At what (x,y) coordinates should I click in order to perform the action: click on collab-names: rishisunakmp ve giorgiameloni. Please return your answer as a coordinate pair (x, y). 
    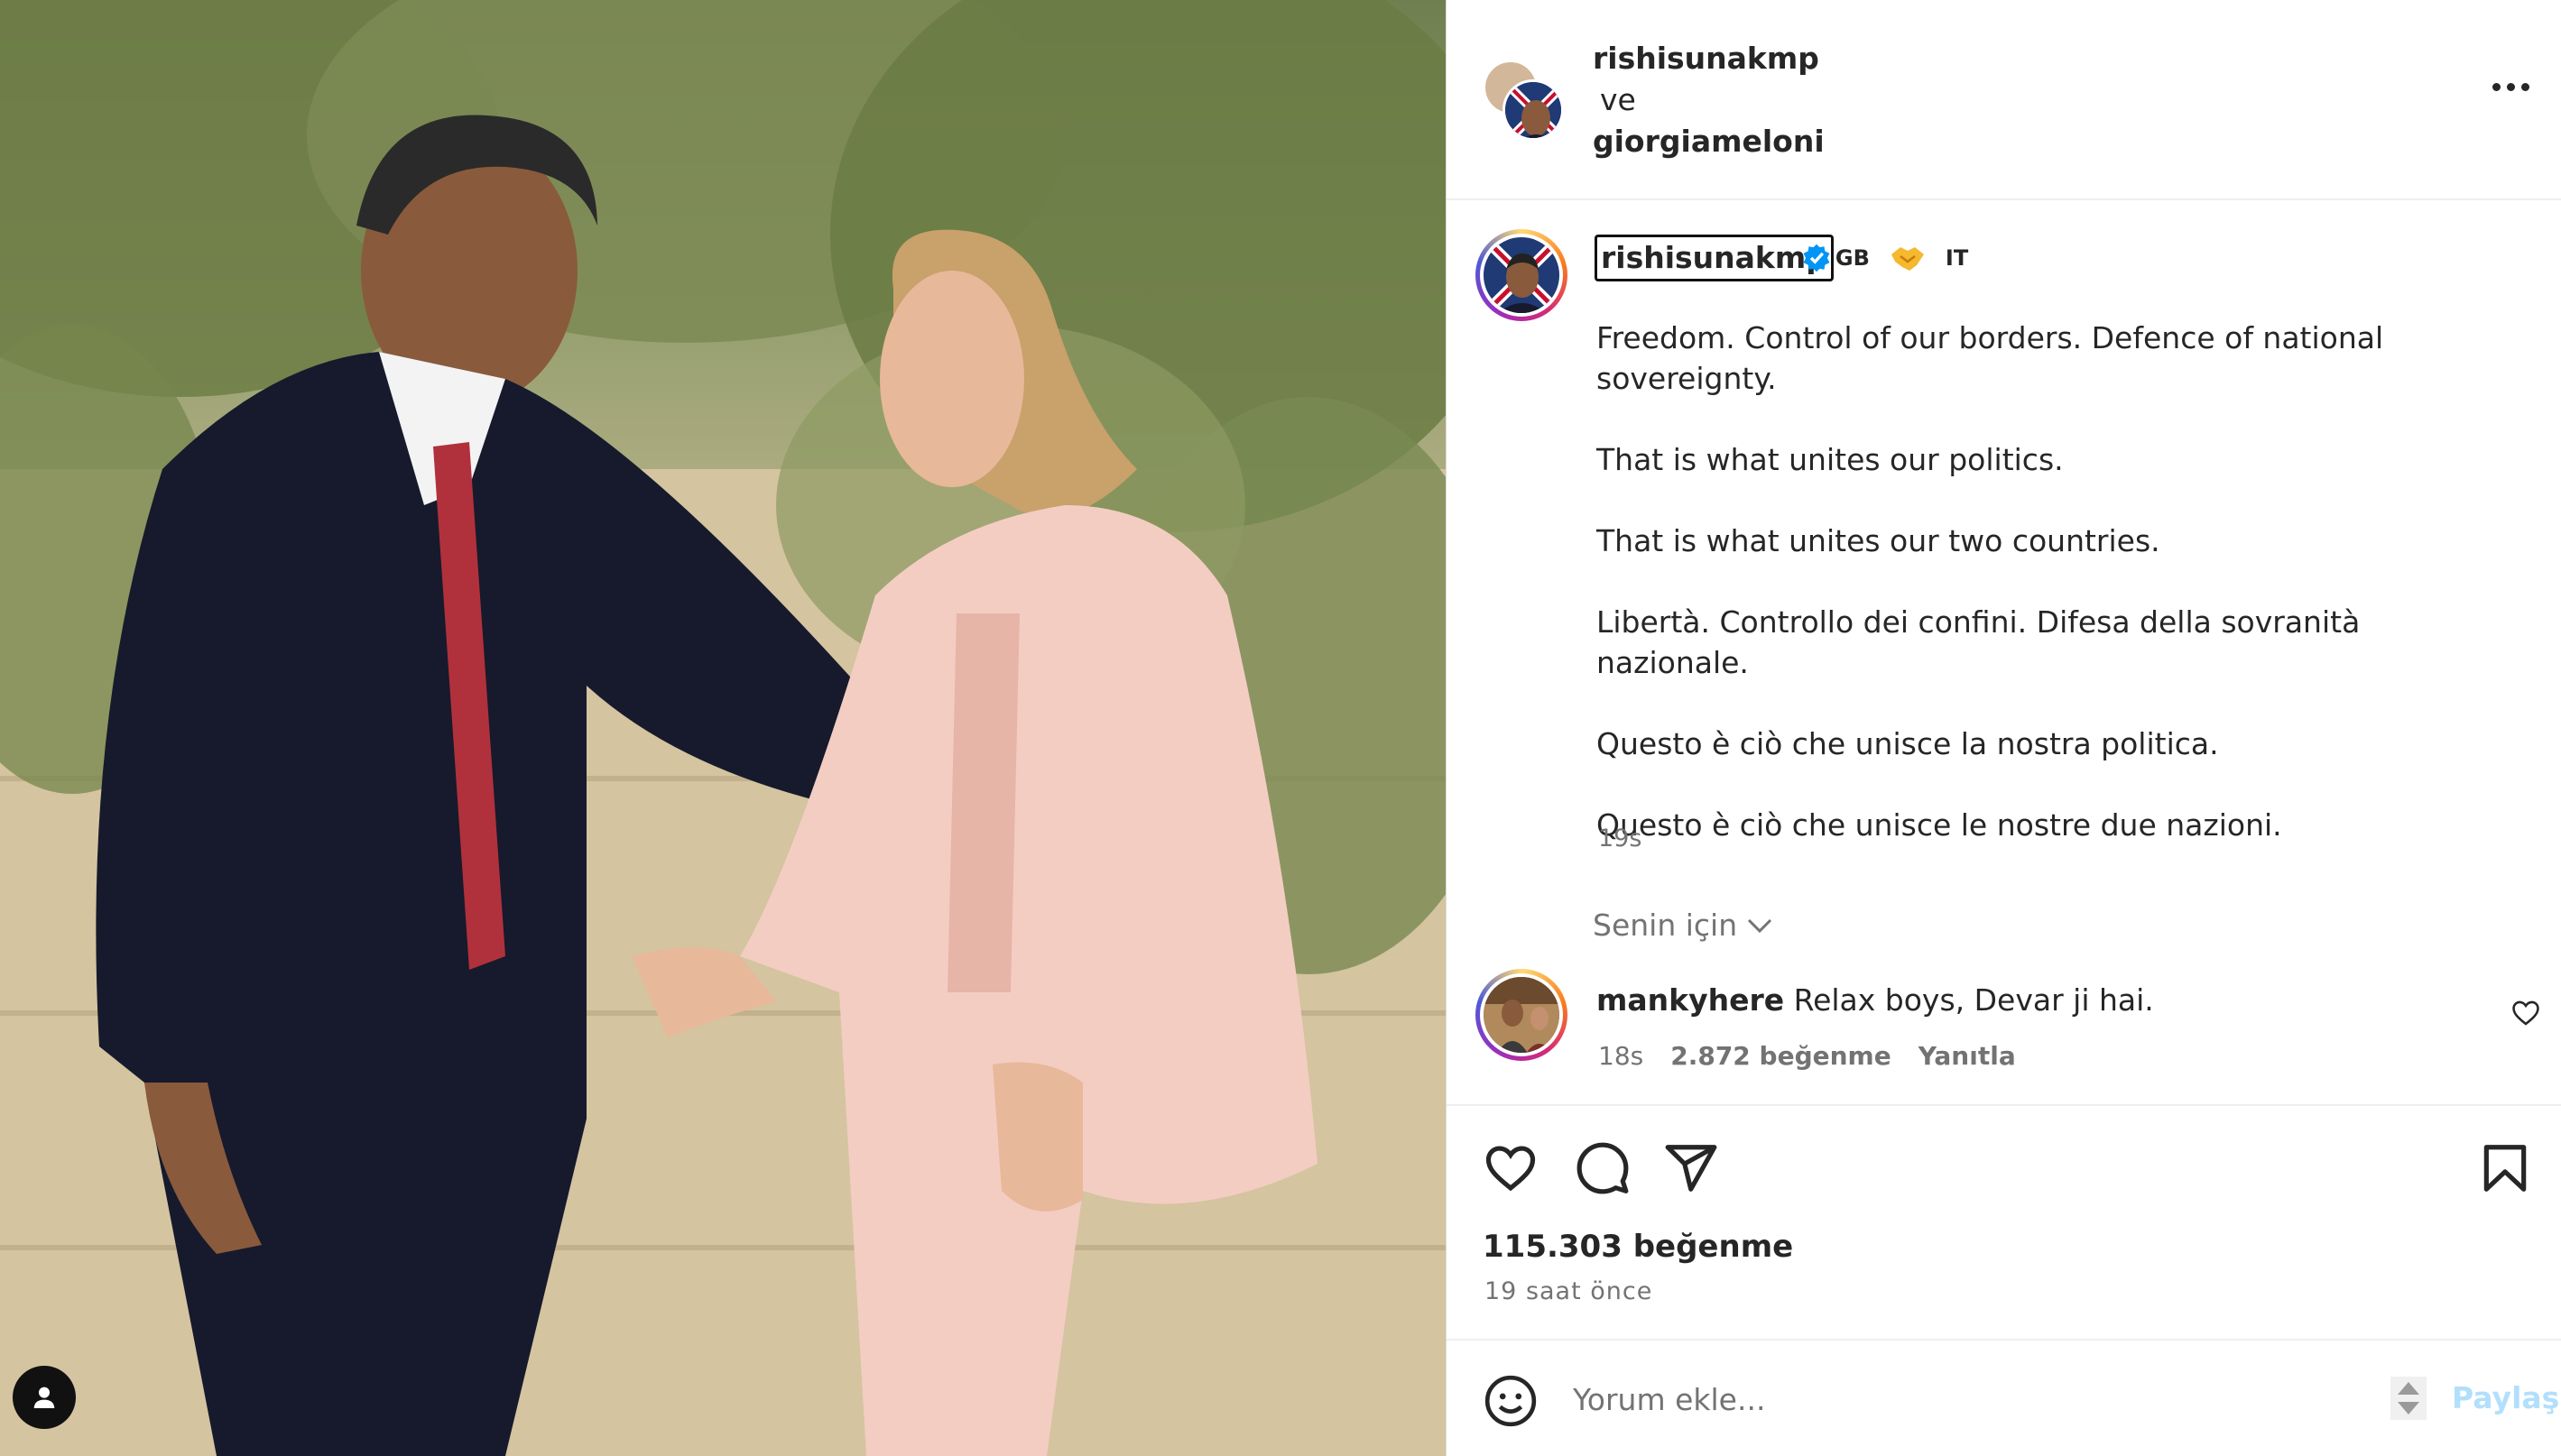
    Looking at the image, I should click on (1709, 100).